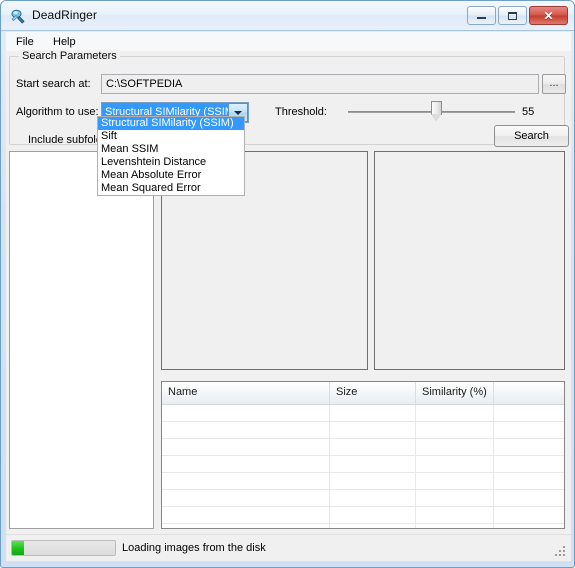  What do you see at coordinates (320, 84) in the screenshot?
I see `search-path-input` at bounding box center [320, 84].